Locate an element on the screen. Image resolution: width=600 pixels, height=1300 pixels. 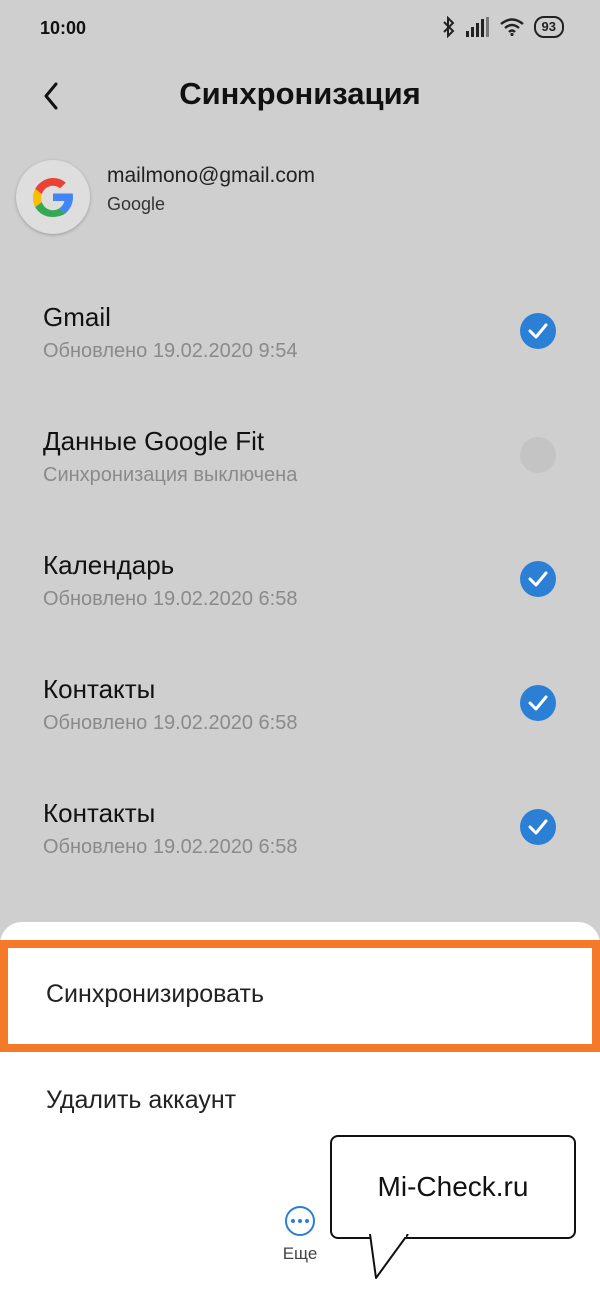
status-icons: 93 is located at coordinates (503, 27).